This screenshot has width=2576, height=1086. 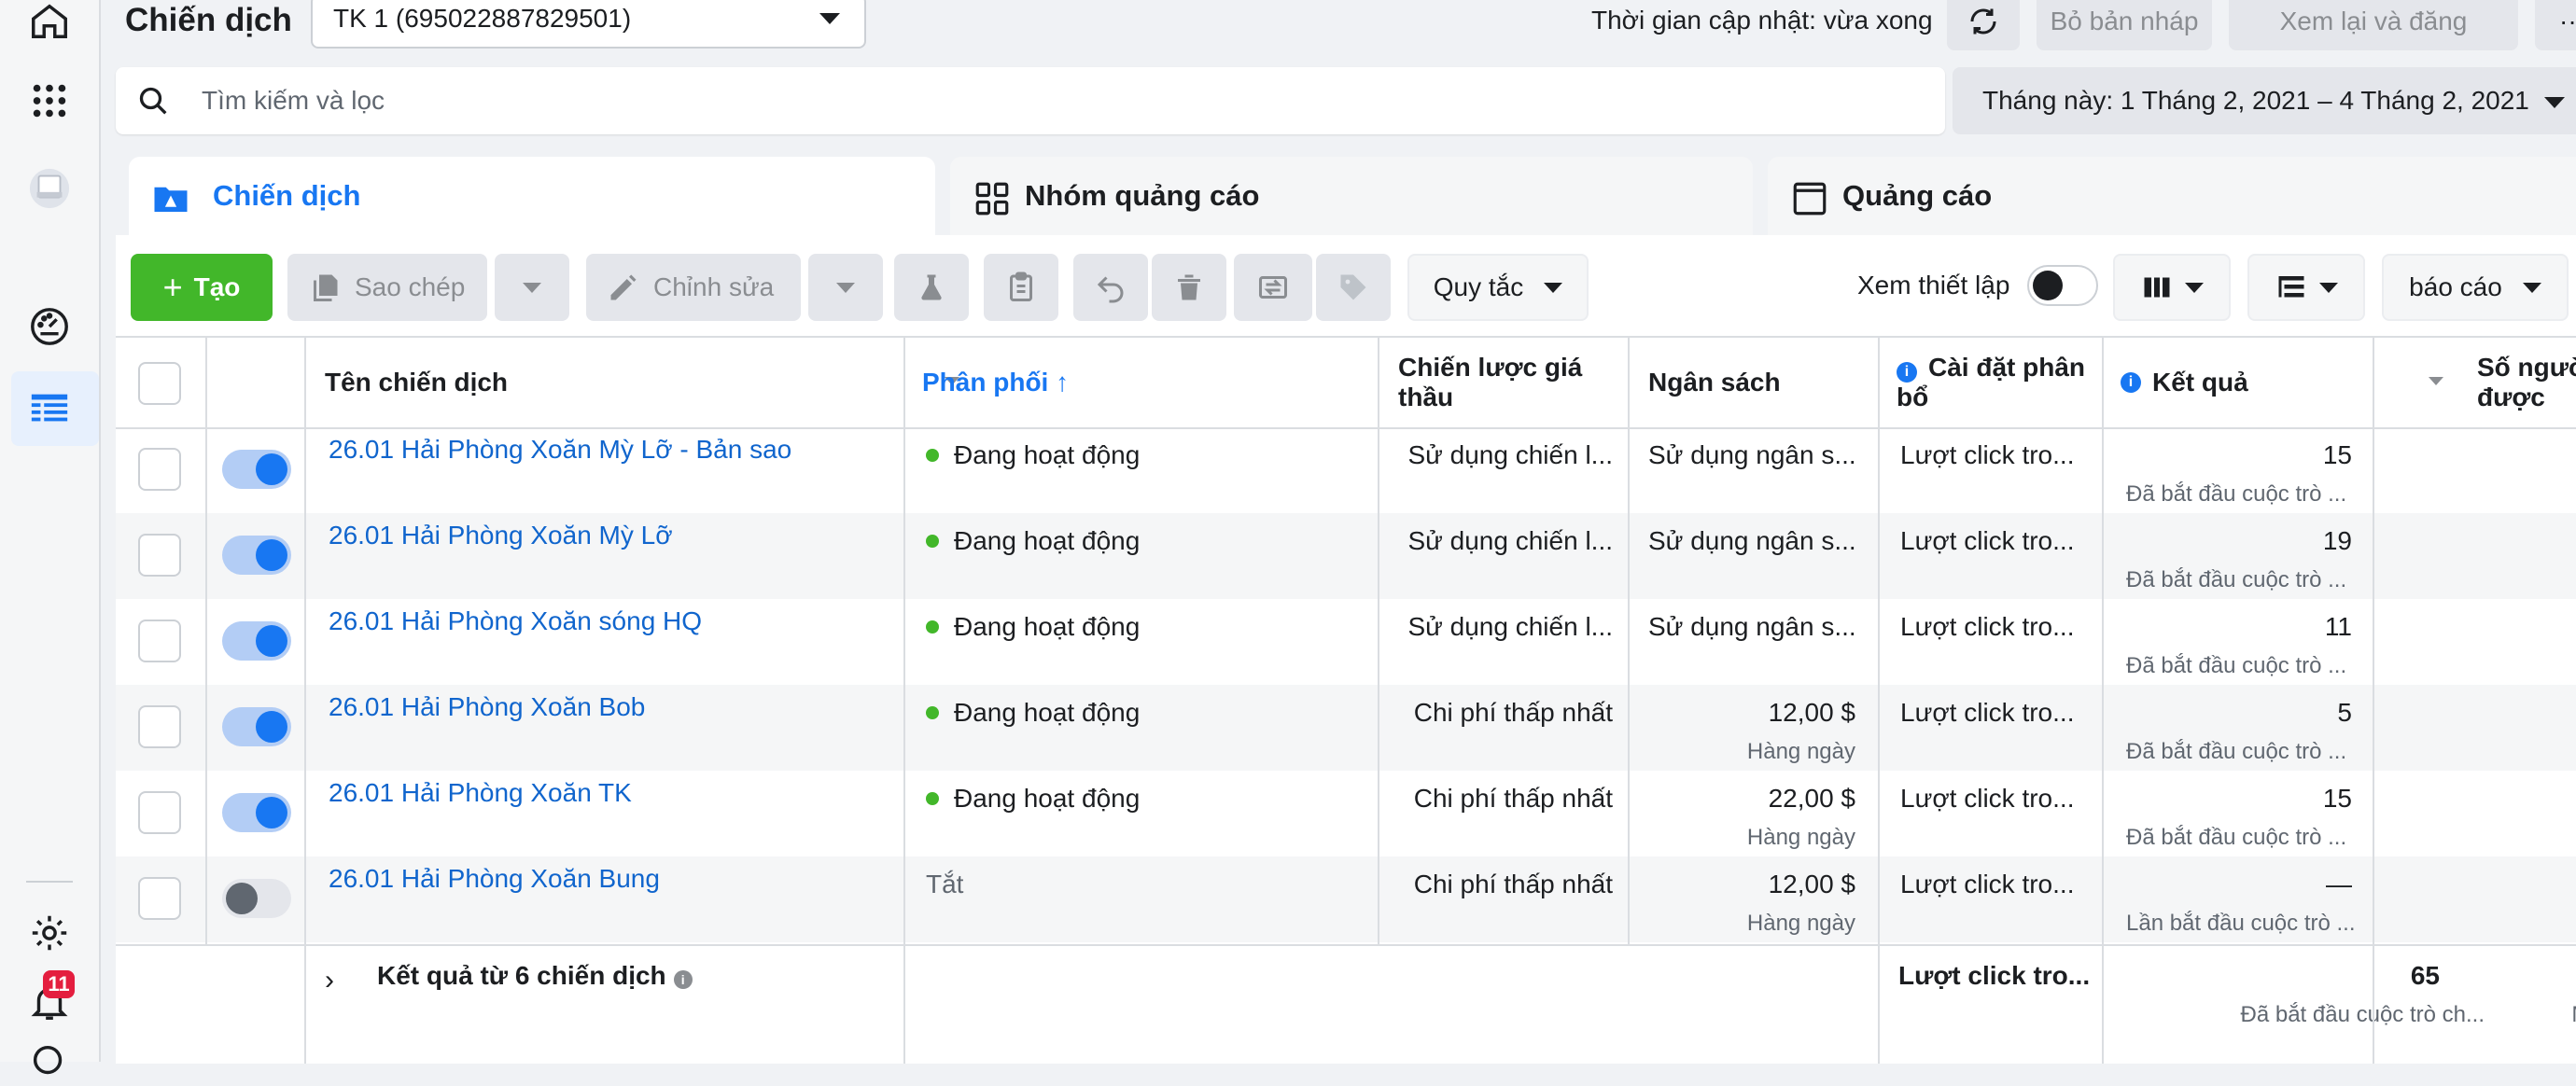 I want to click on breakdown-button, so click(x=2306, y=287).